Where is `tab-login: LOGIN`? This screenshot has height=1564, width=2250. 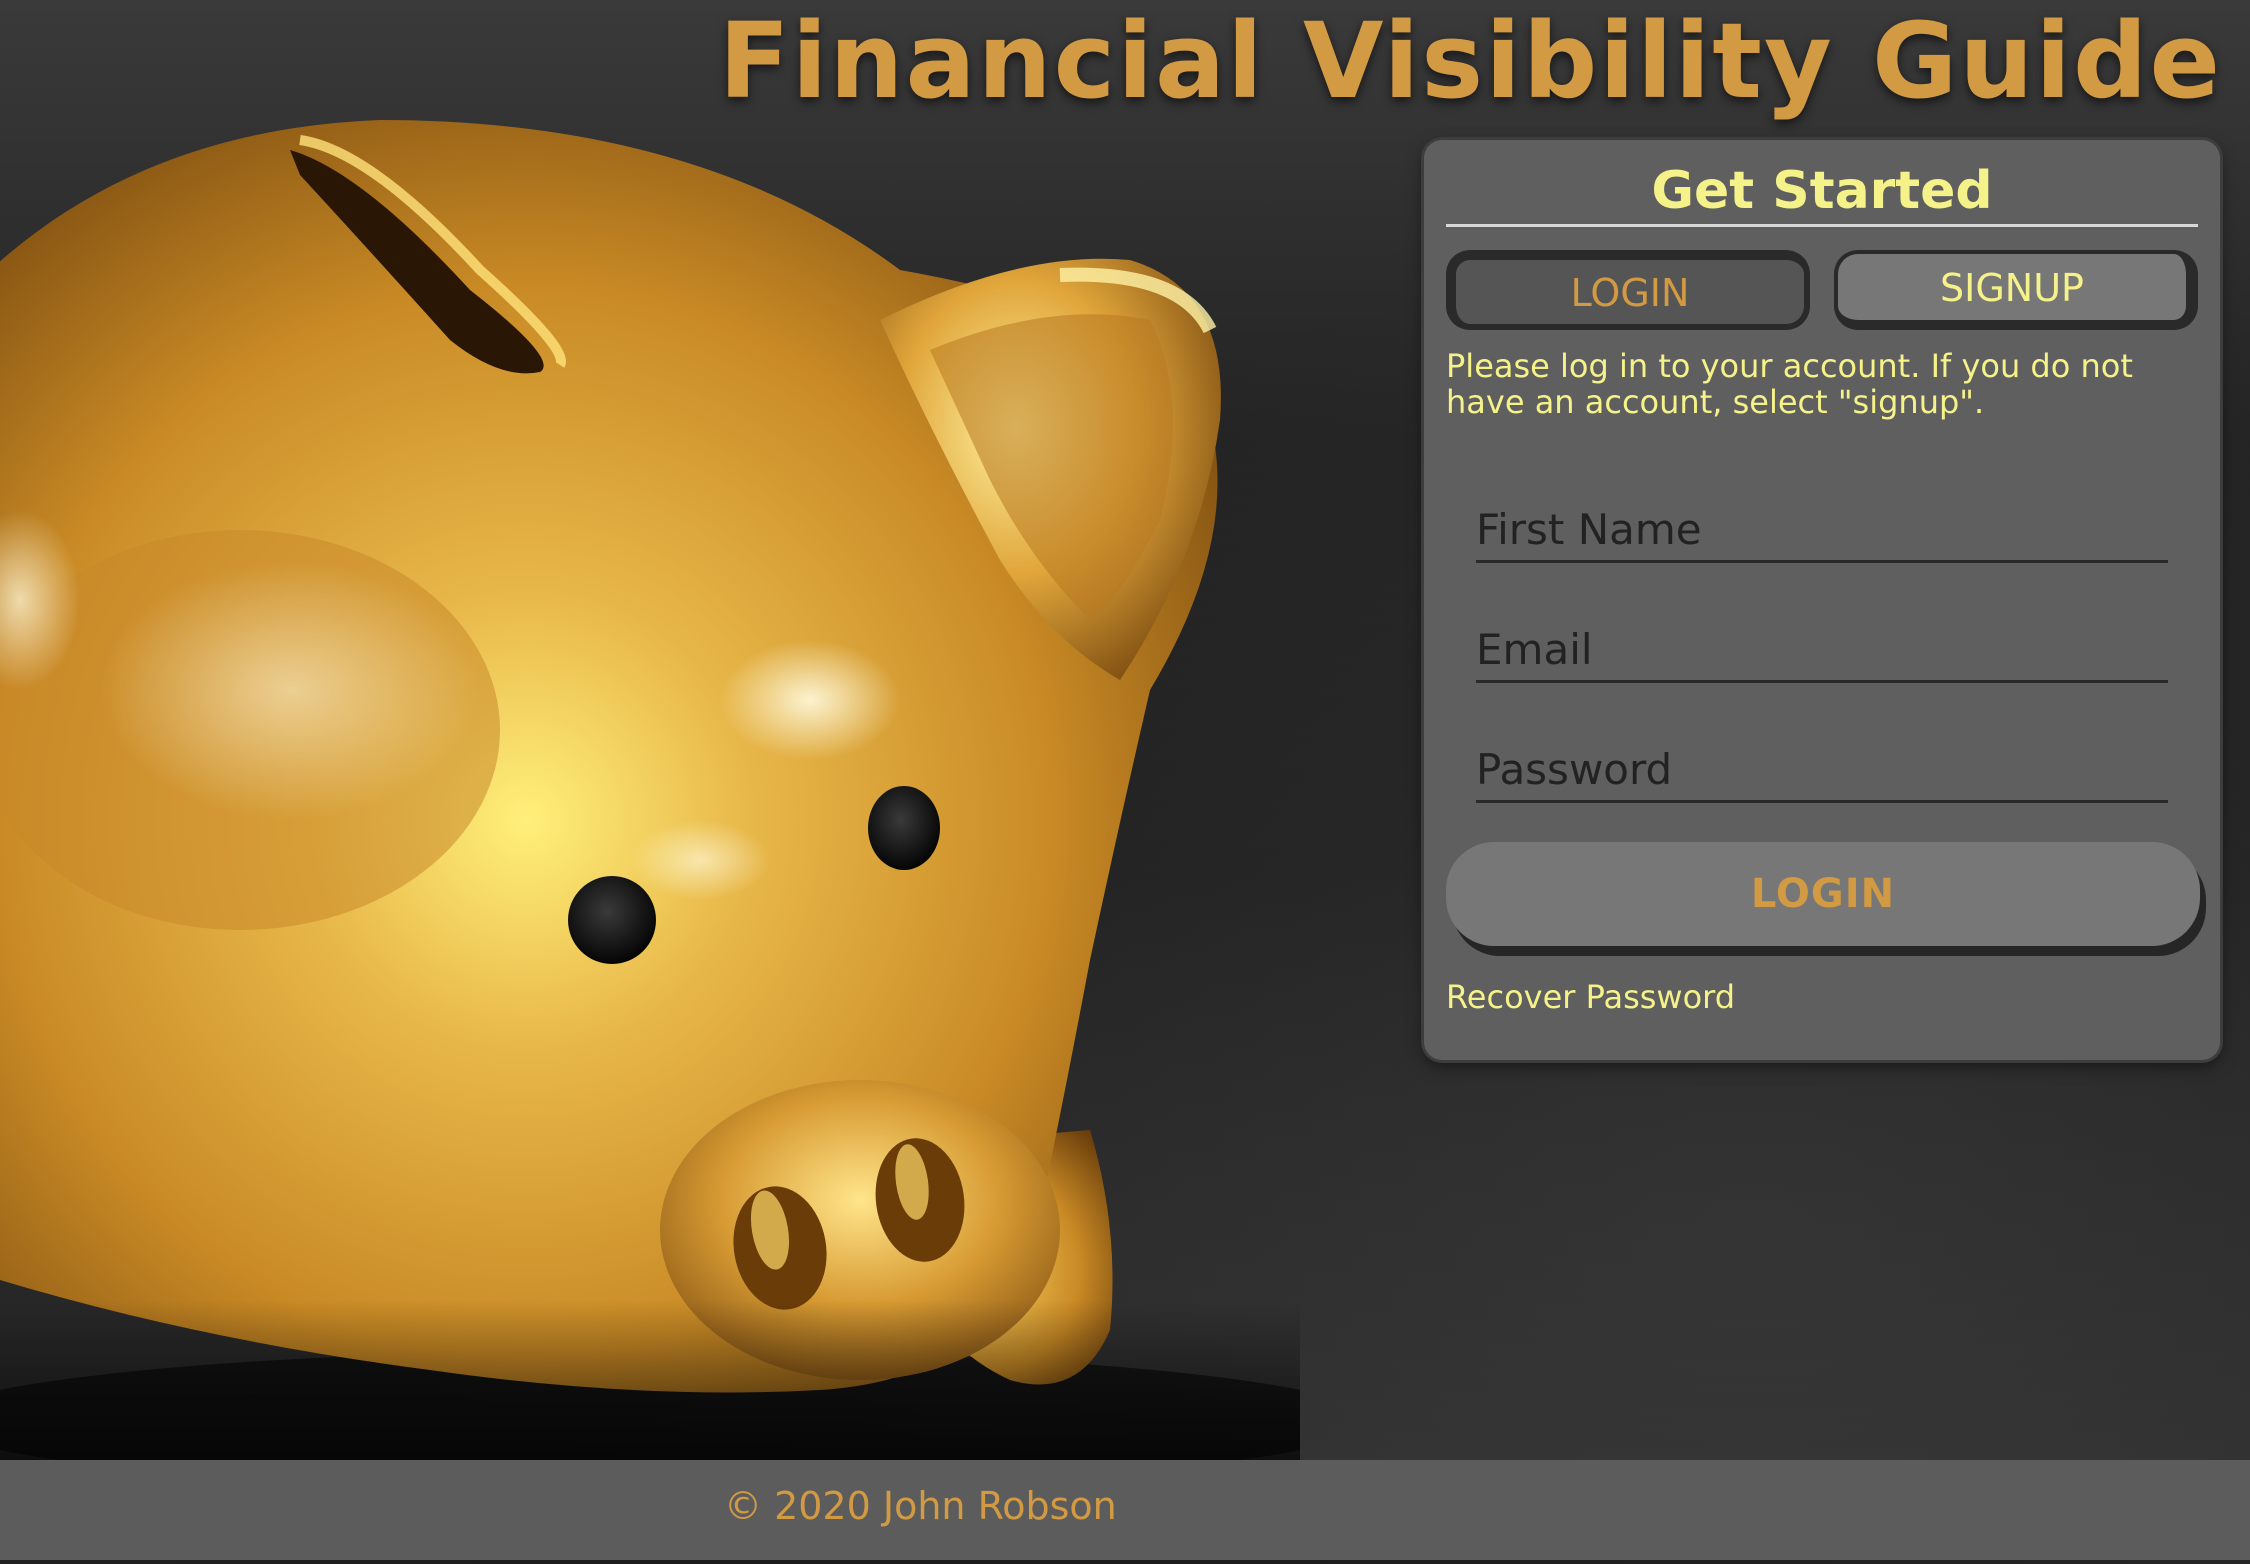
tab-login: LOGIN is located at coordinates (1628, 290).